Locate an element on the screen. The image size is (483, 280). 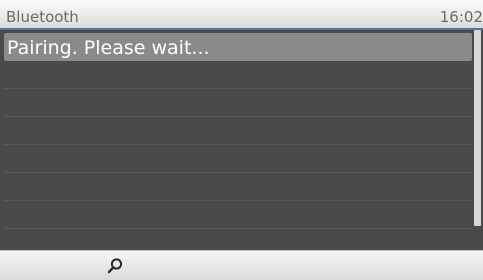
search-icon is located at coordinates (115, 266).